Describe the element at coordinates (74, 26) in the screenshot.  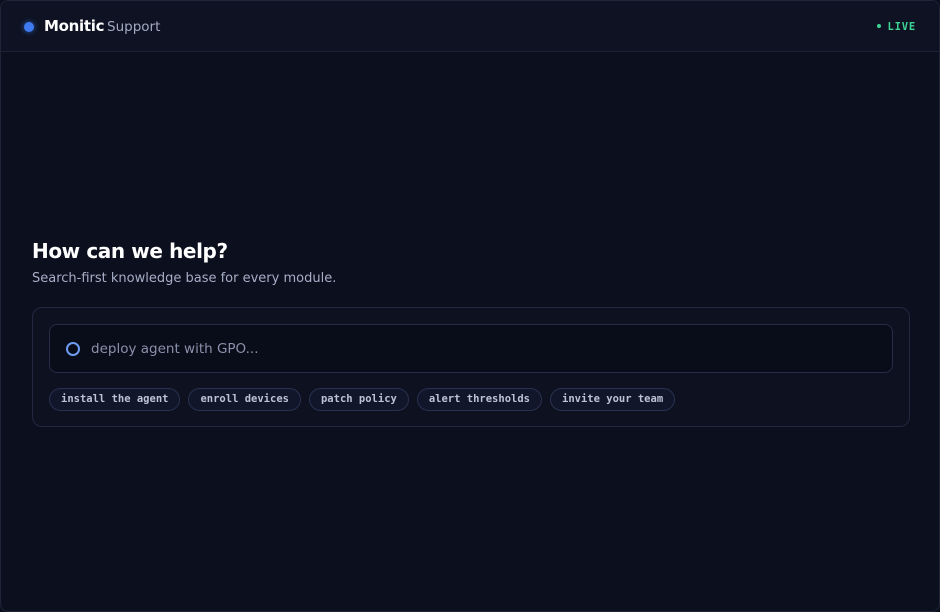
I see `brand-name: Monitic` at that location.